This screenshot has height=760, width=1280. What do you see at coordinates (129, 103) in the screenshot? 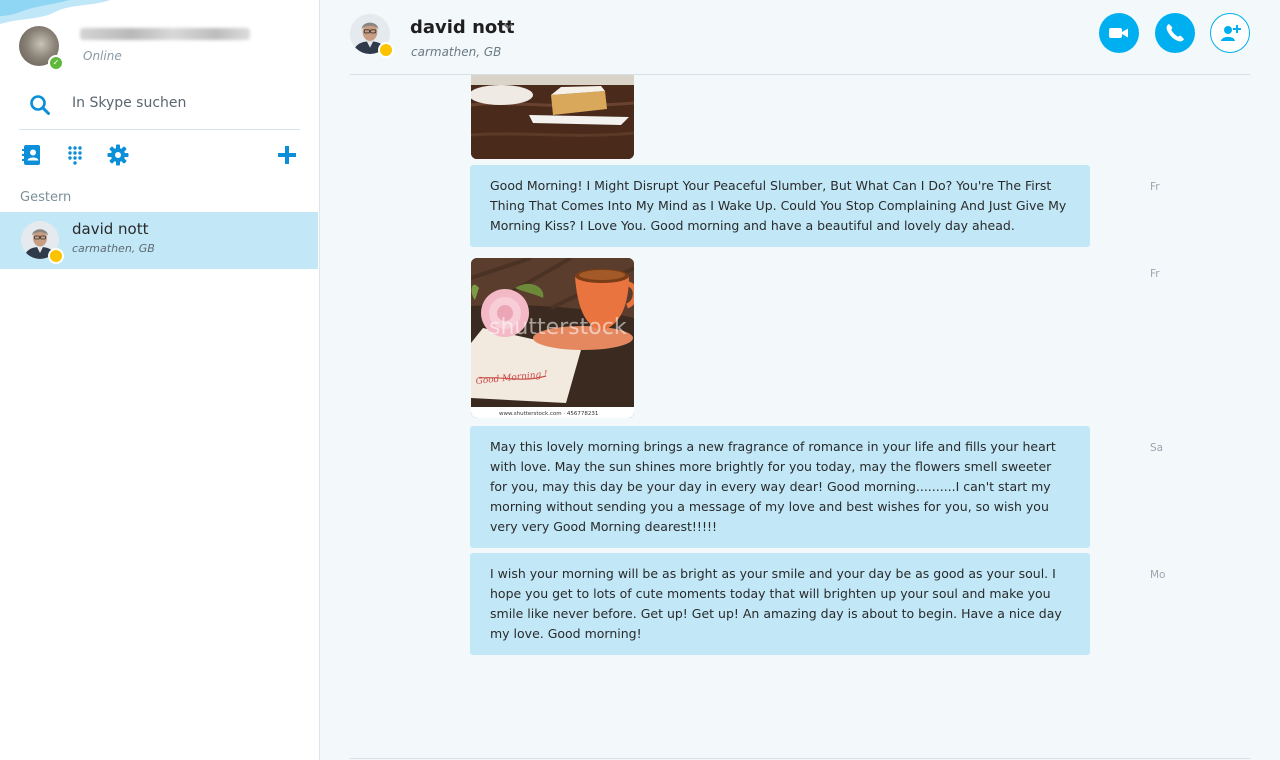
I see `search-input: In Skype suchen` at bounding box center [129, 103].